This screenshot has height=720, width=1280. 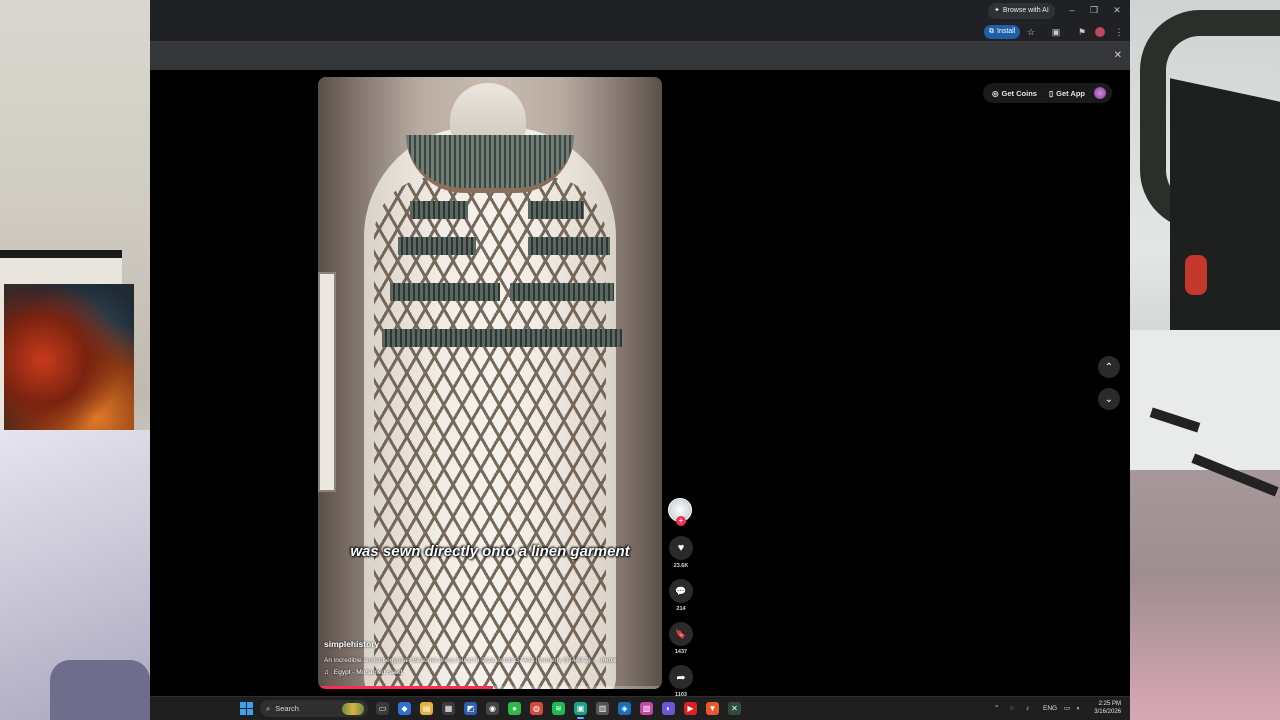 I want to click on close-window-button: ✕, so click(x=1117, y=10).